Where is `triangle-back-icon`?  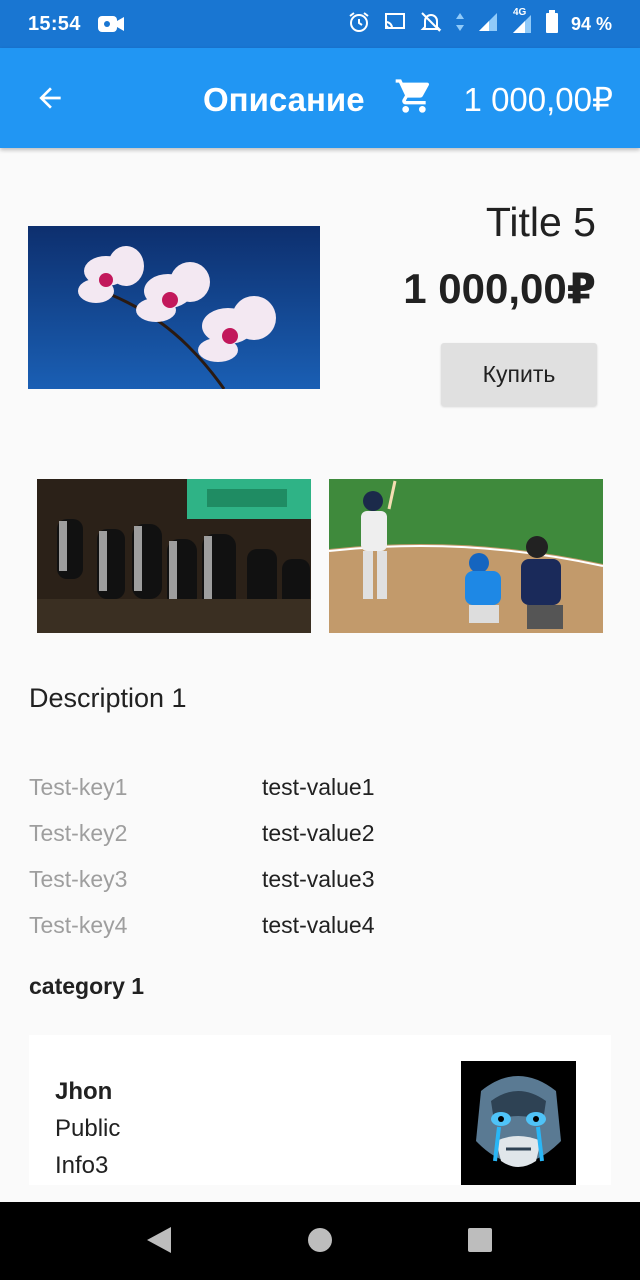 triangle-back-icon is located at coordinates (159, 1242).